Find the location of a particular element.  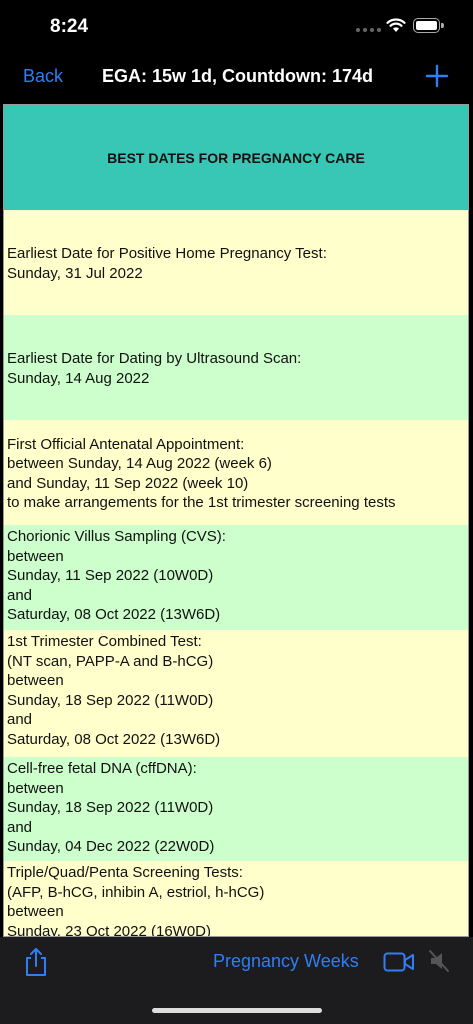

row-text: Sunday, 31 Jul 2022 is located at coordinates (75, 273).